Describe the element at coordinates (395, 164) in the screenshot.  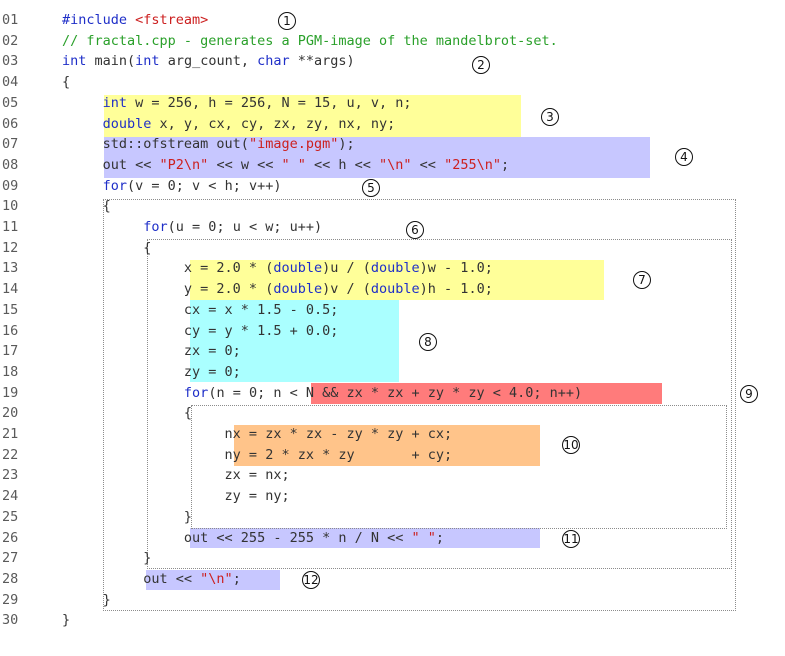
I see `code-token: "\n"` at that location.